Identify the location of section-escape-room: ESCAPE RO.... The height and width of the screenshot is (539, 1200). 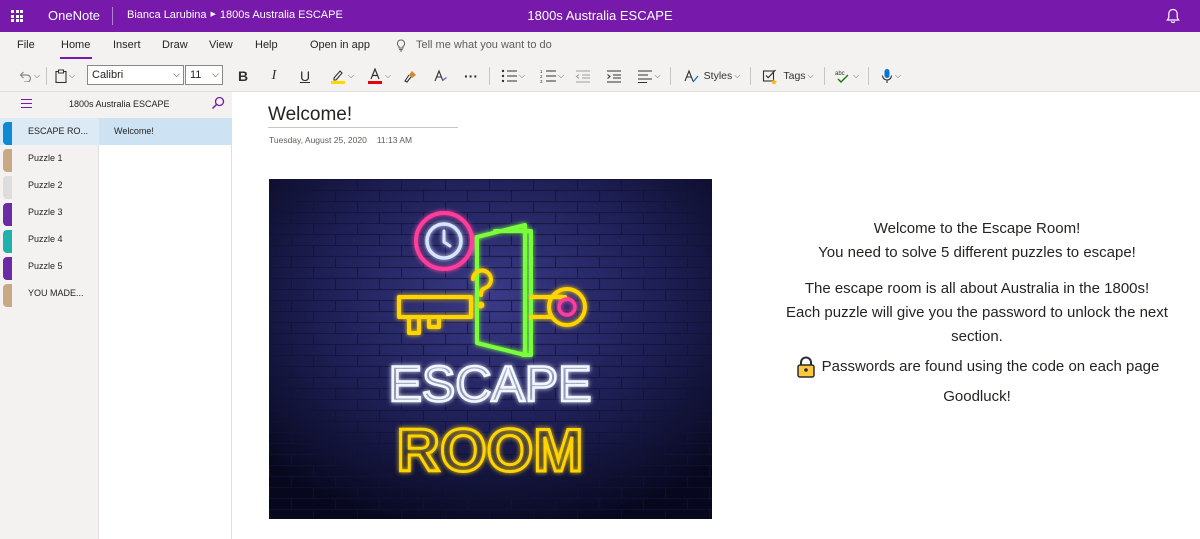
(49, 131).